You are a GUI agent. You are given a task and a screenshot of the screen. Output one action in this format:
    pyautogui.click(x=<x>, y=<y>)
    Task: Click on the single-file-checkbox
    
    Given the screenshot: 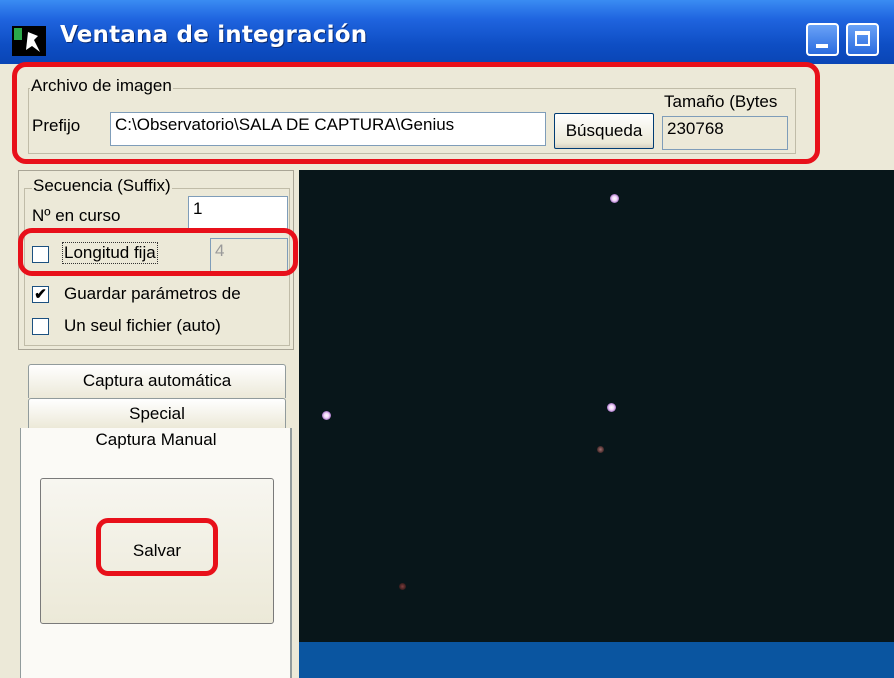 What is the action you would take?
    pyautogui.click(x=40, y=326)
    